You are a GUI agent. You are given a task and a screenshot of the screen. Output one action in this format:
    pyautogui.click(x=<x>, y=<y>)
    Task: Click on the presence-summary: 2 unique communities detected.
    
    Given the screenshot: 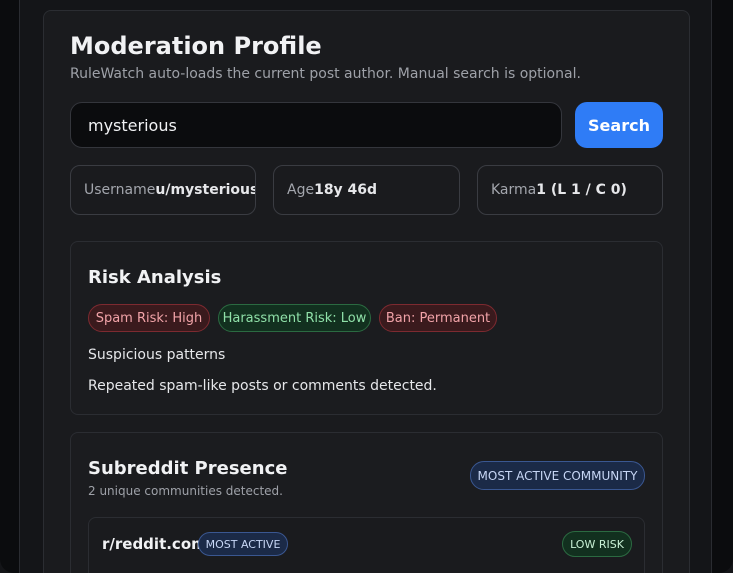 What is the action you would take?
    pyautogui.click(x=185, y=491)
    